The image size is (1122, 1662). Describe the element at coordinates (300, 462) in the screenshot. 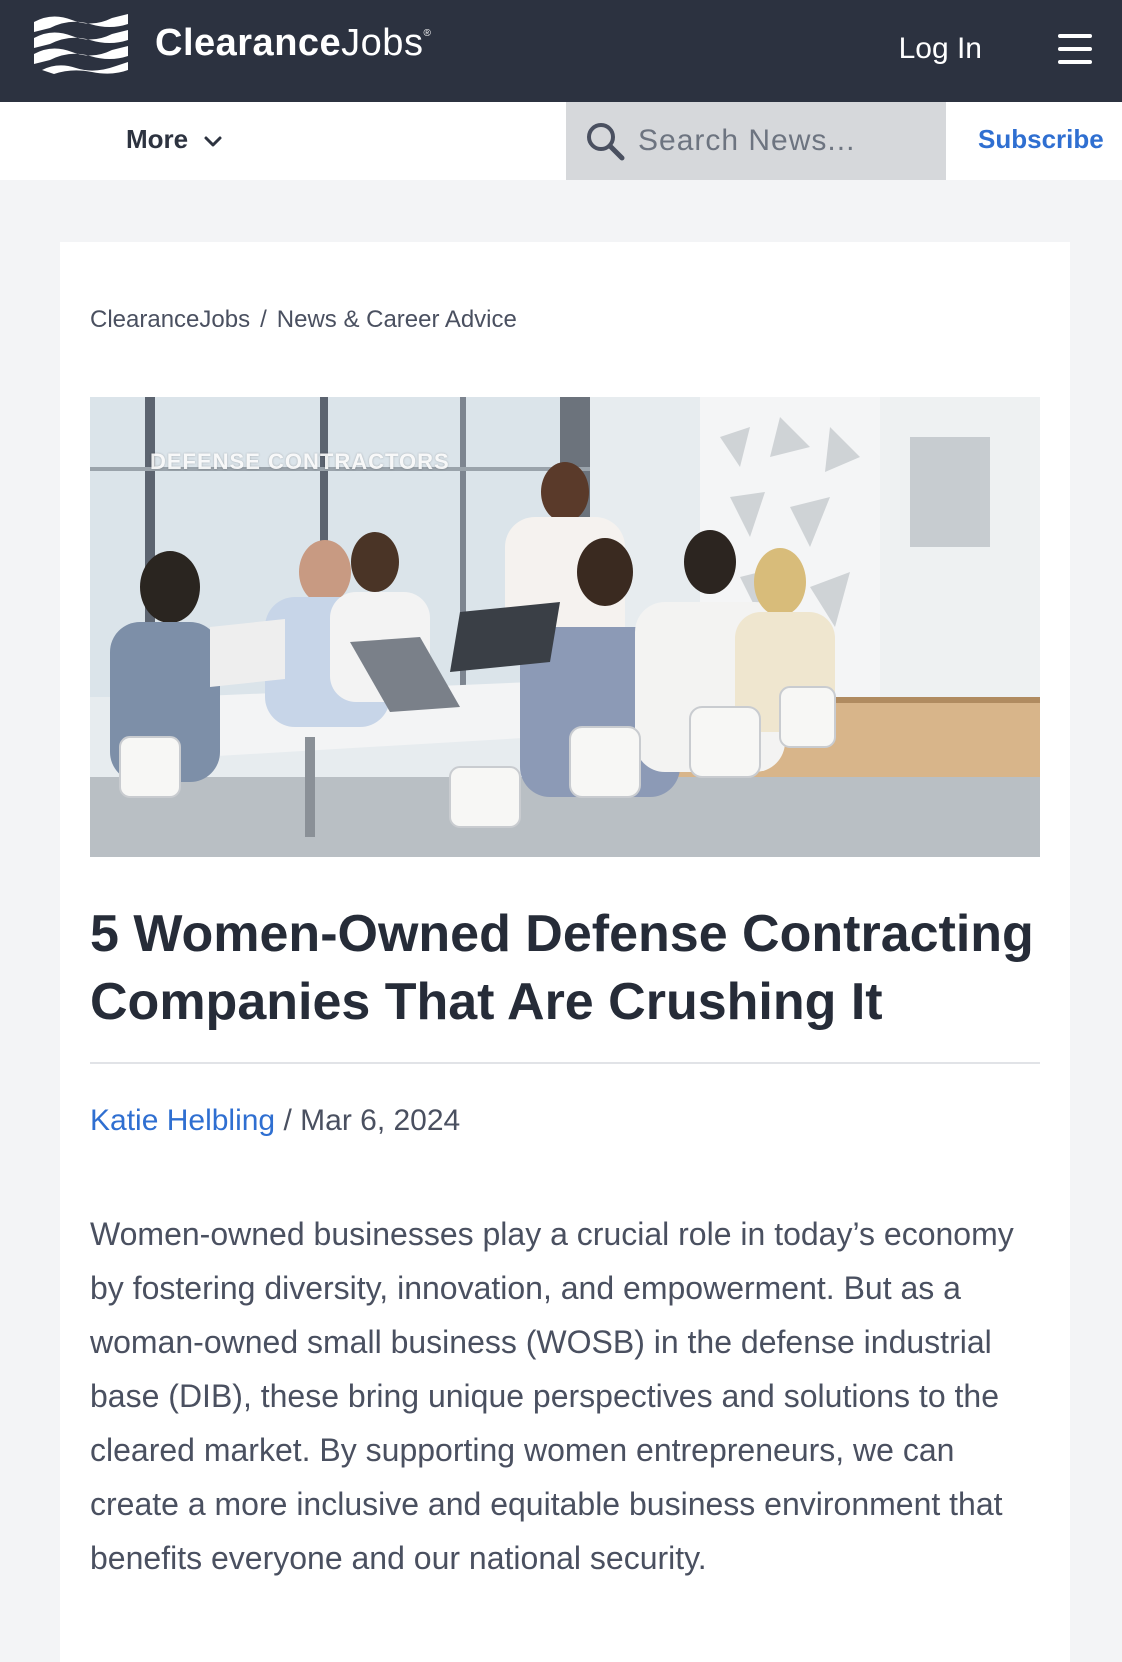

I see `category-tag: DEFENSE CONTRACTORS` at that location.